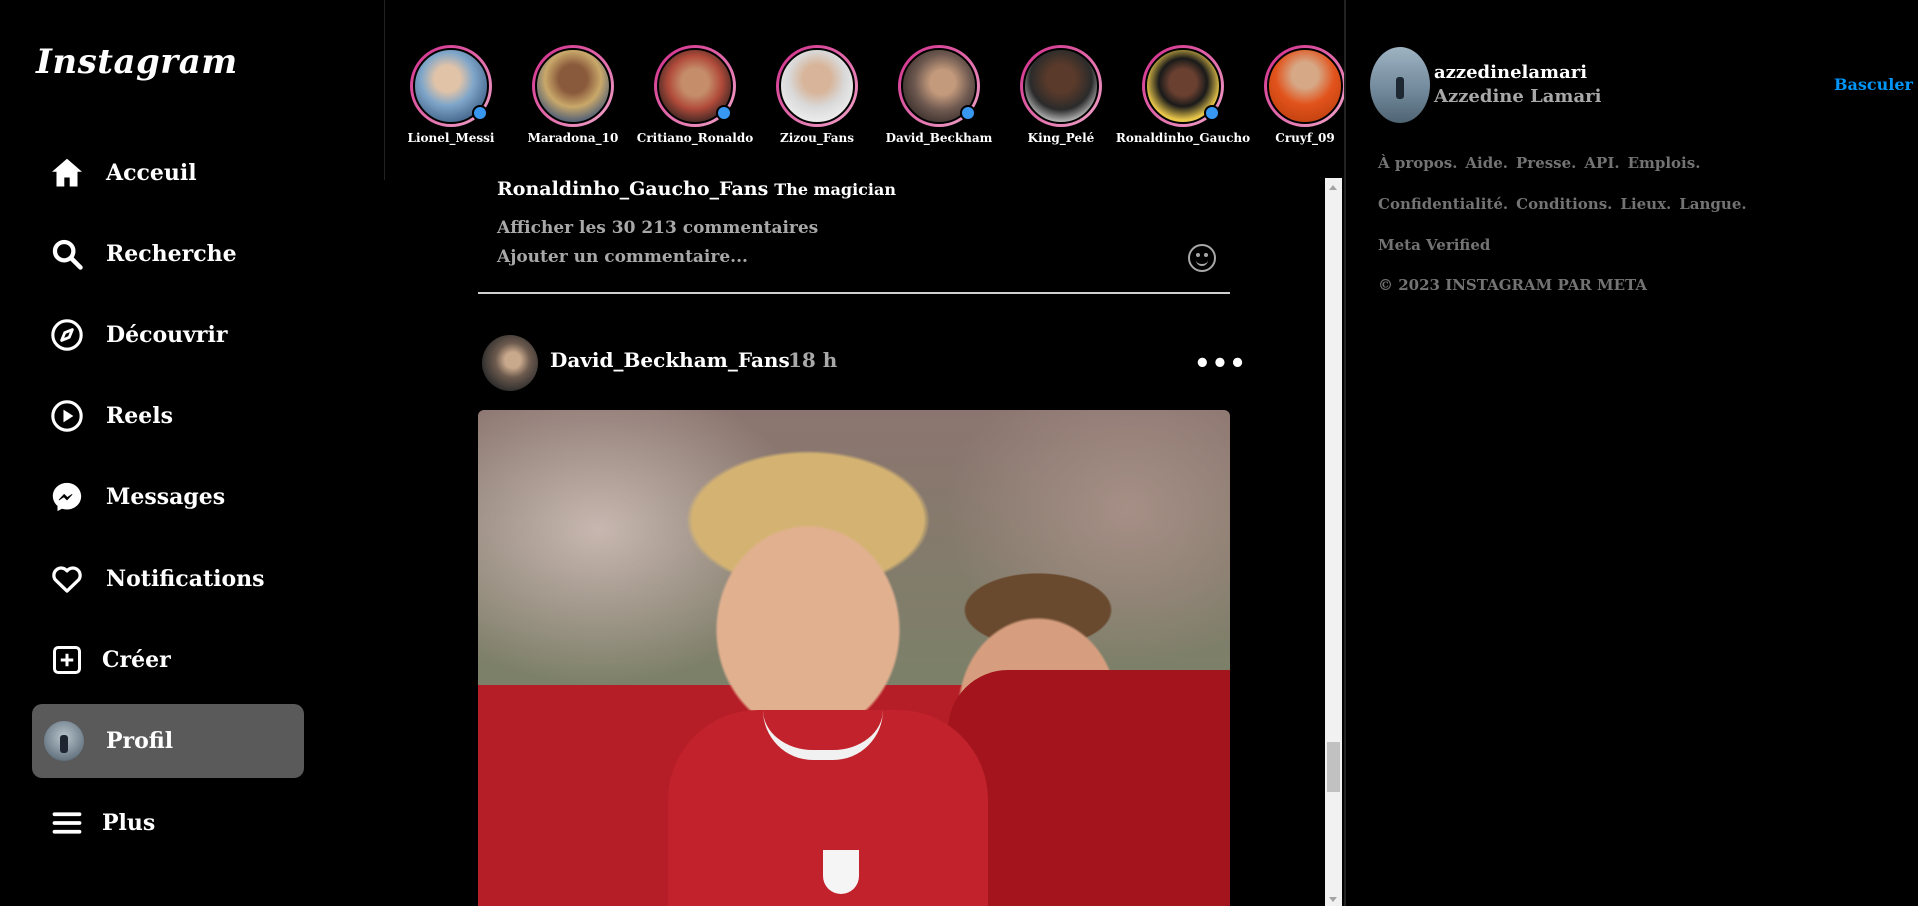  What do you see at coordinates (1645, 204) in the screenshot?
I see `footer-link: Lieux.` at bounding box center [1645, 204].